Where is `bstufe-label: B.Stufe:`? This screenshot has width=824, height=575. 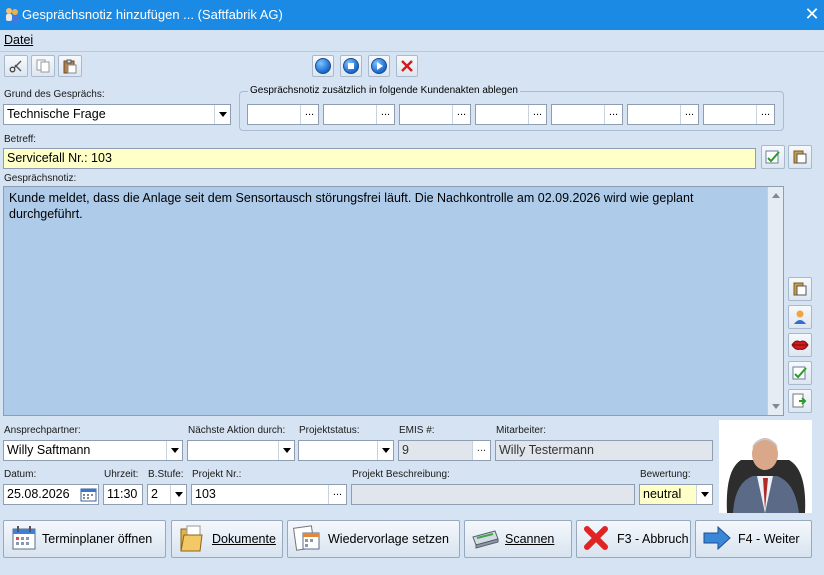 bstufe-label: B.Stufe: is located at coordinates (166, 474).